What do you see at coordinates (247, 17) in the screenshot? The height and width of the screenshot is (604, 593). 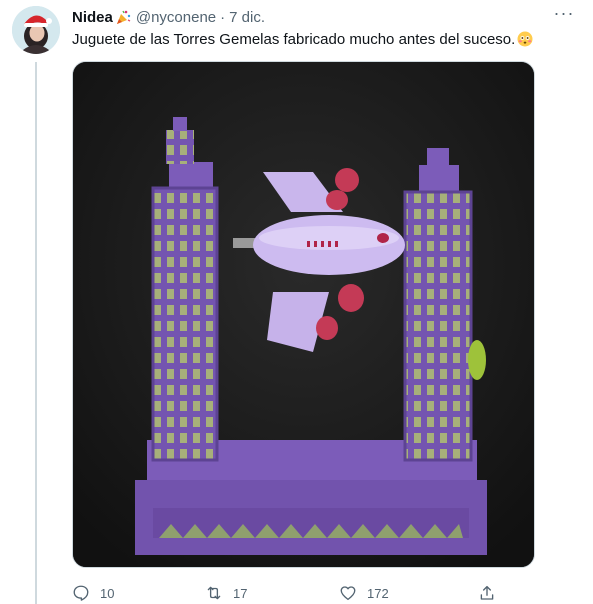 I see `tweet-date: 7 dic.` at bounding box center [247, 17].